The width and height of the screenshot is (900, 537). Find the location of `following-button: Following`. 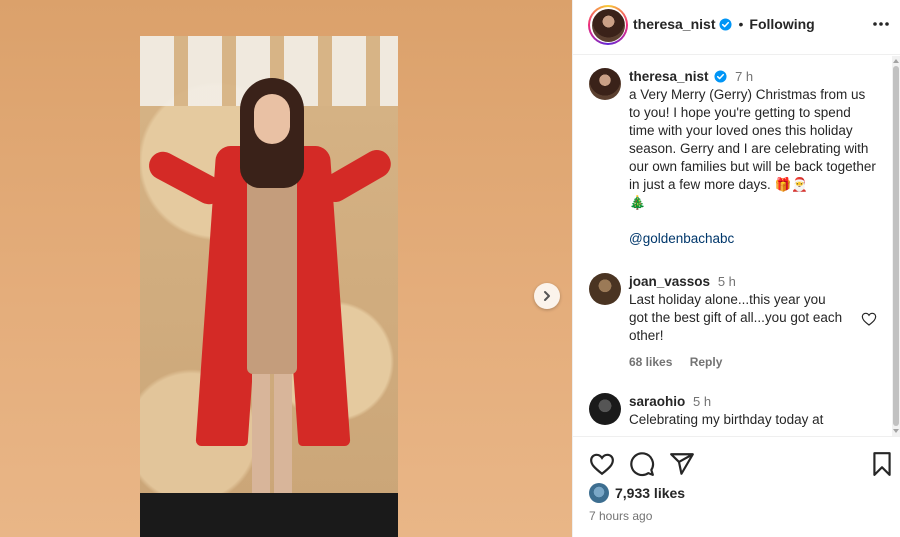

following-button: Following is located at coordinates (781, 24).